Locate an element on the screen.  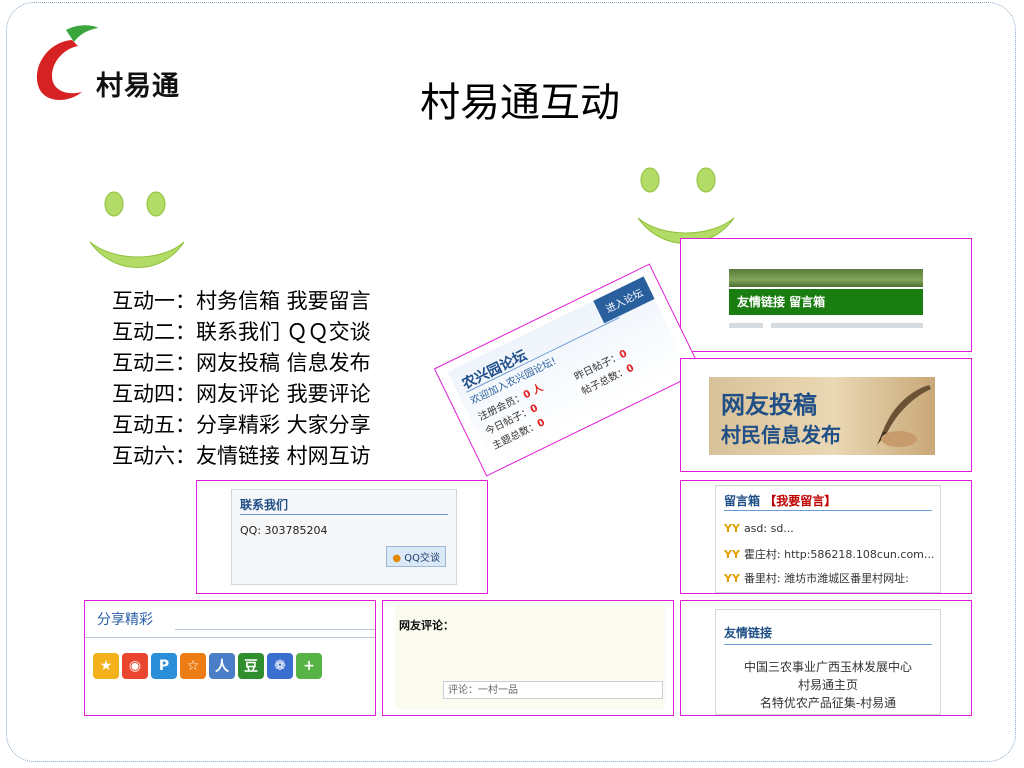
comment-input: 评论：一村一品 is located at coordinates (553, 690).